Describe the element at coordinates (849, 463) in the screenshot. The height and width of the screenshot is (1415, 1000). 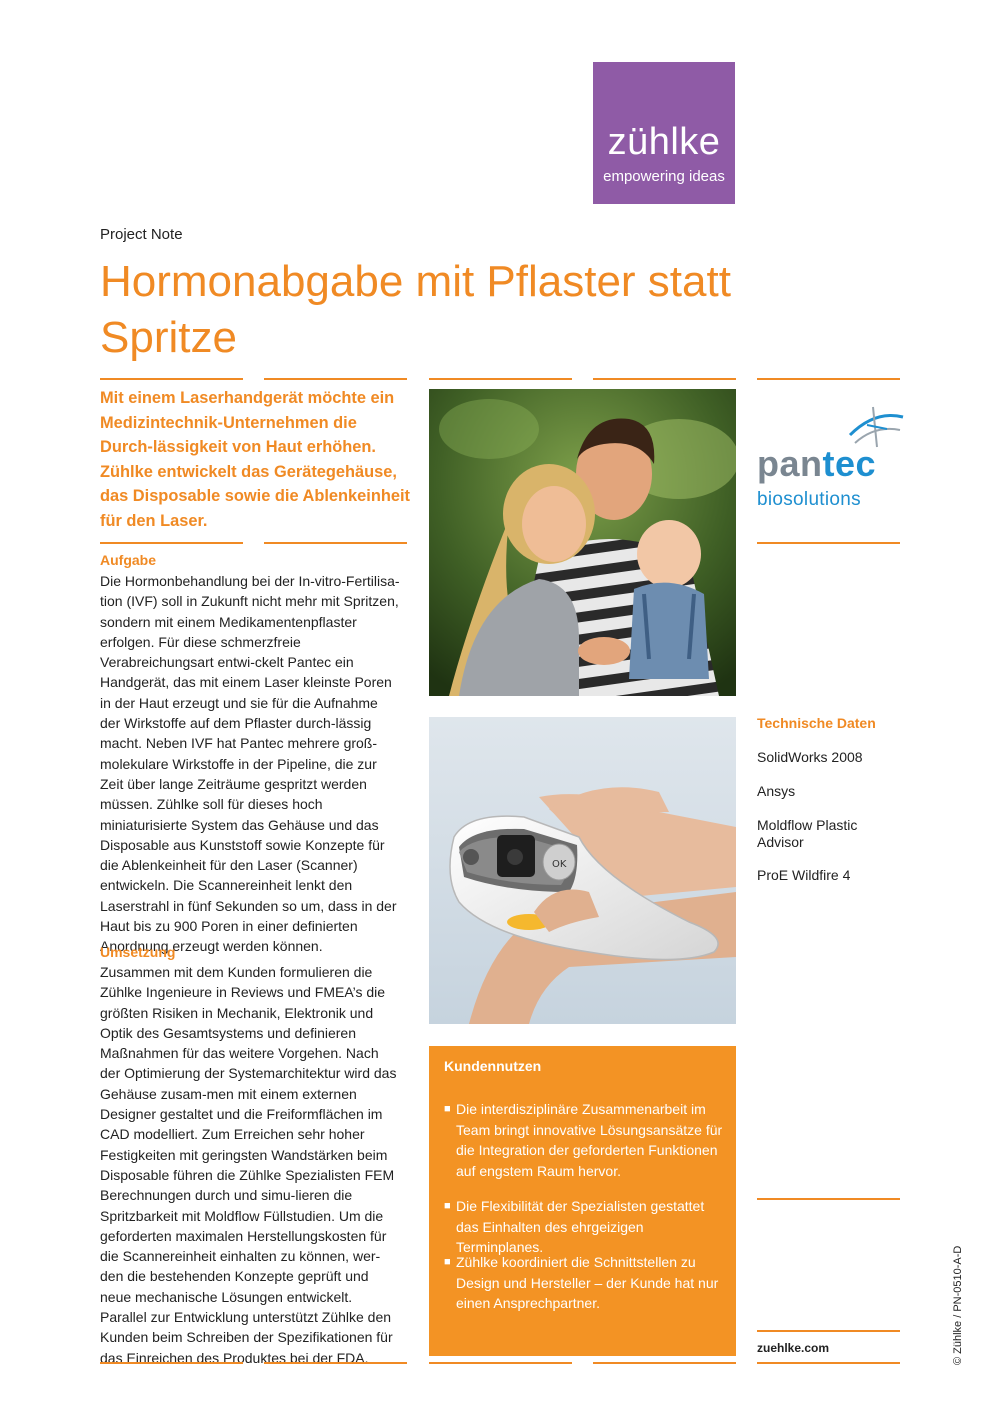
I see `pantec-part2: tec` at that location.